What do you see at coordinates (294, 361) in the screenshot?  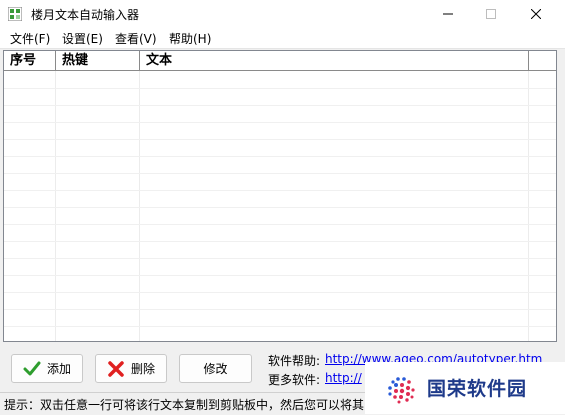 I see `help-label: 软件帮助:` at bounding box center [294, 361].